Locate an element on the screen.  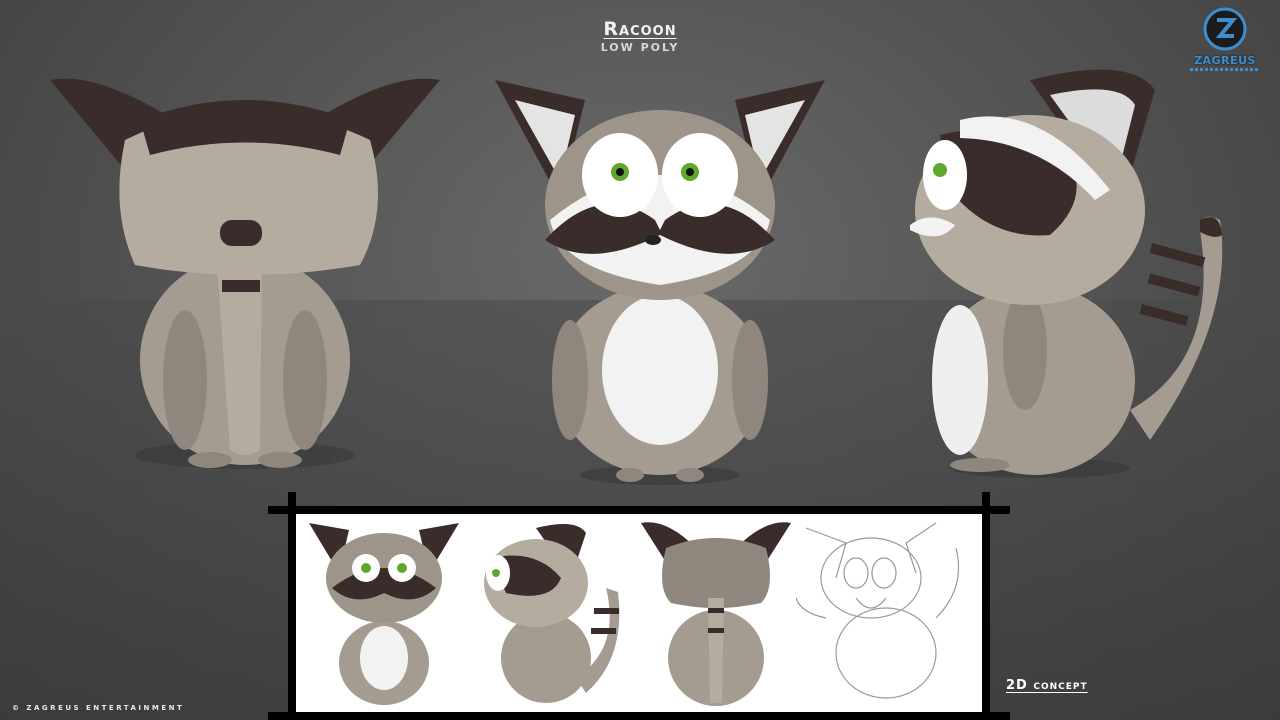
concept-label: 2D concept is located at coordinates (1047, 685).